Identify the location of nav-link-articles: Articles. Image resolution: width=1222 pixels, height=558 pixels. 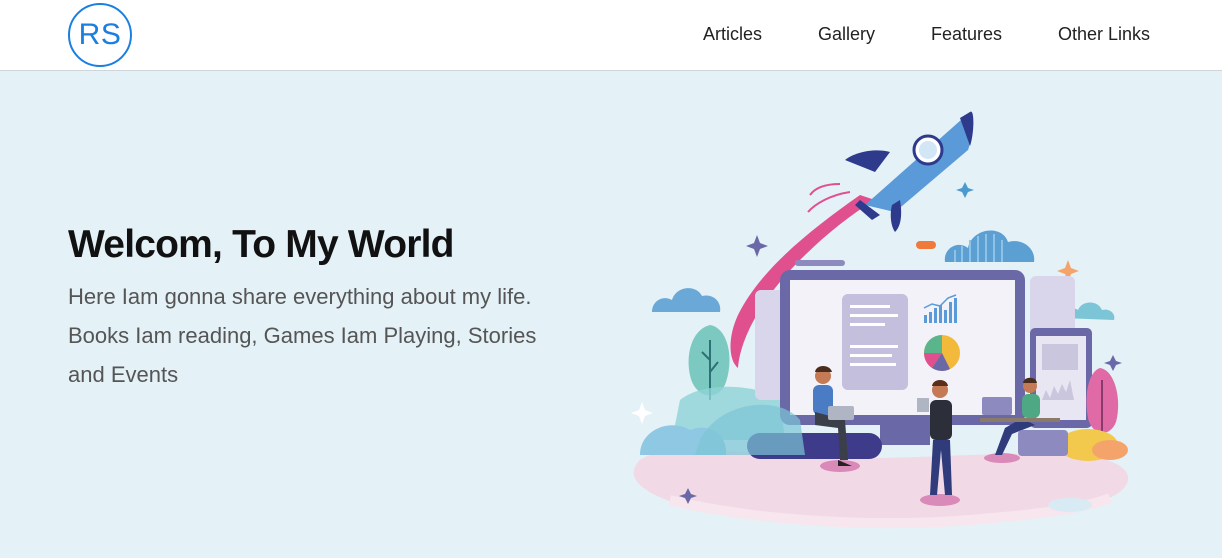
(732, 34).